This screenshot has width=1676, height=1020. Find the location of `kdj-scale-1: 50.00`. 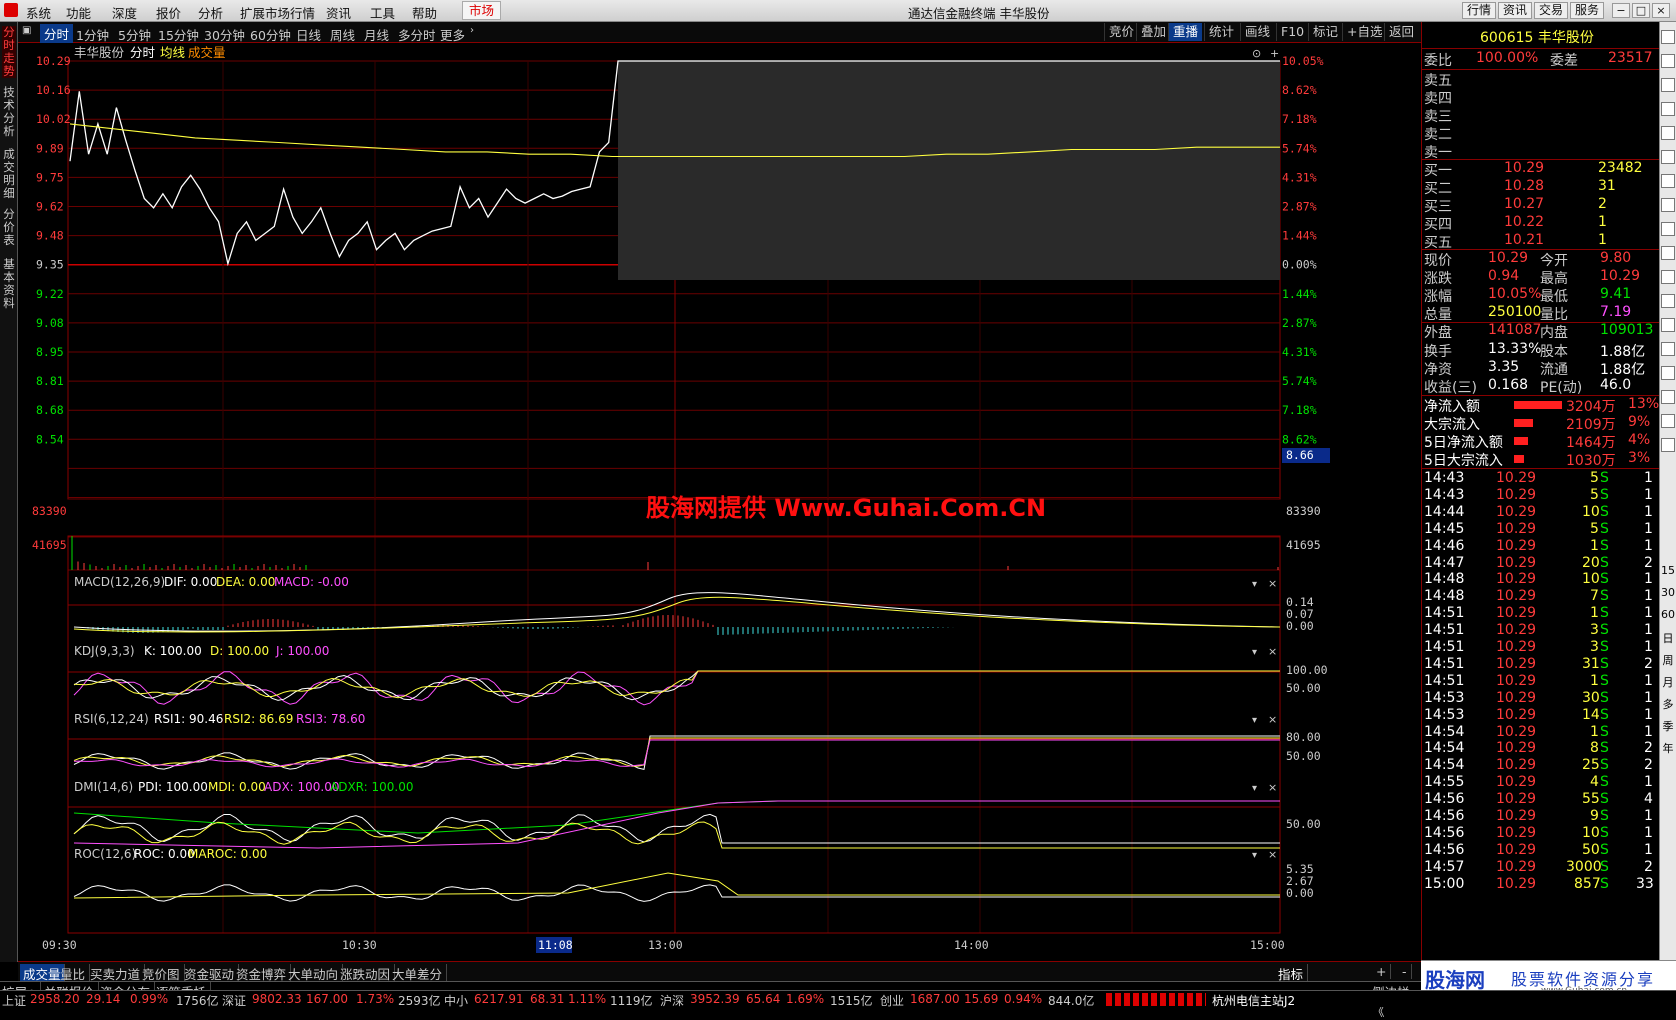

kdj-scale-1: 50.00 is located at coordinates (1303, 688).